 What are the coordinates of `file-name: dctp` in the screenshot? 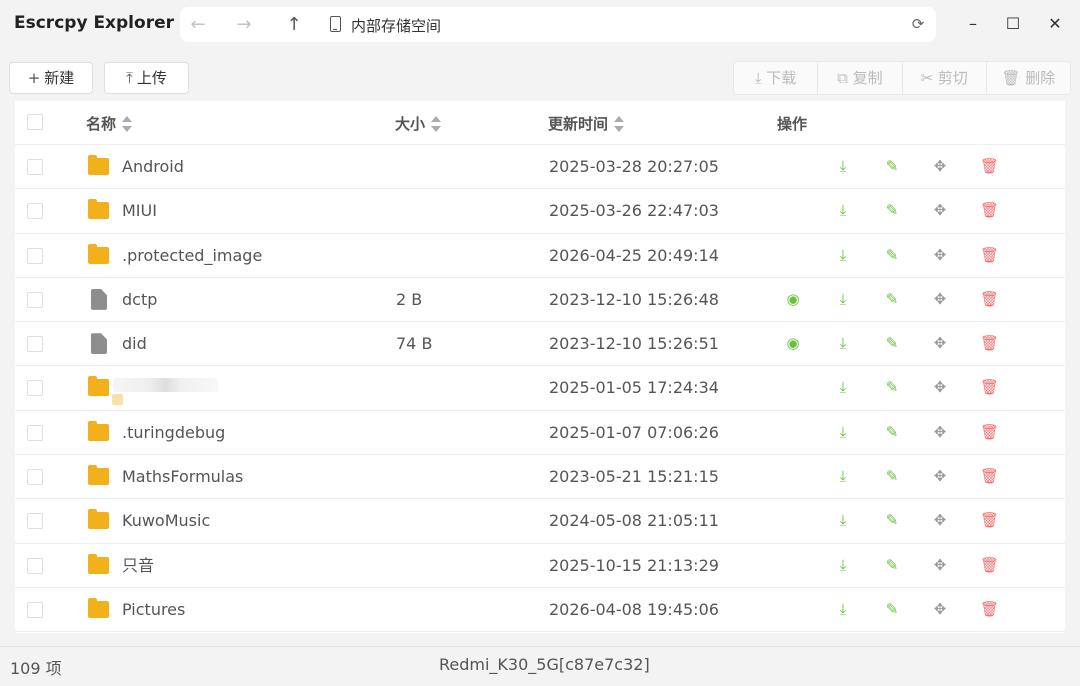 It's located at (139, 299).